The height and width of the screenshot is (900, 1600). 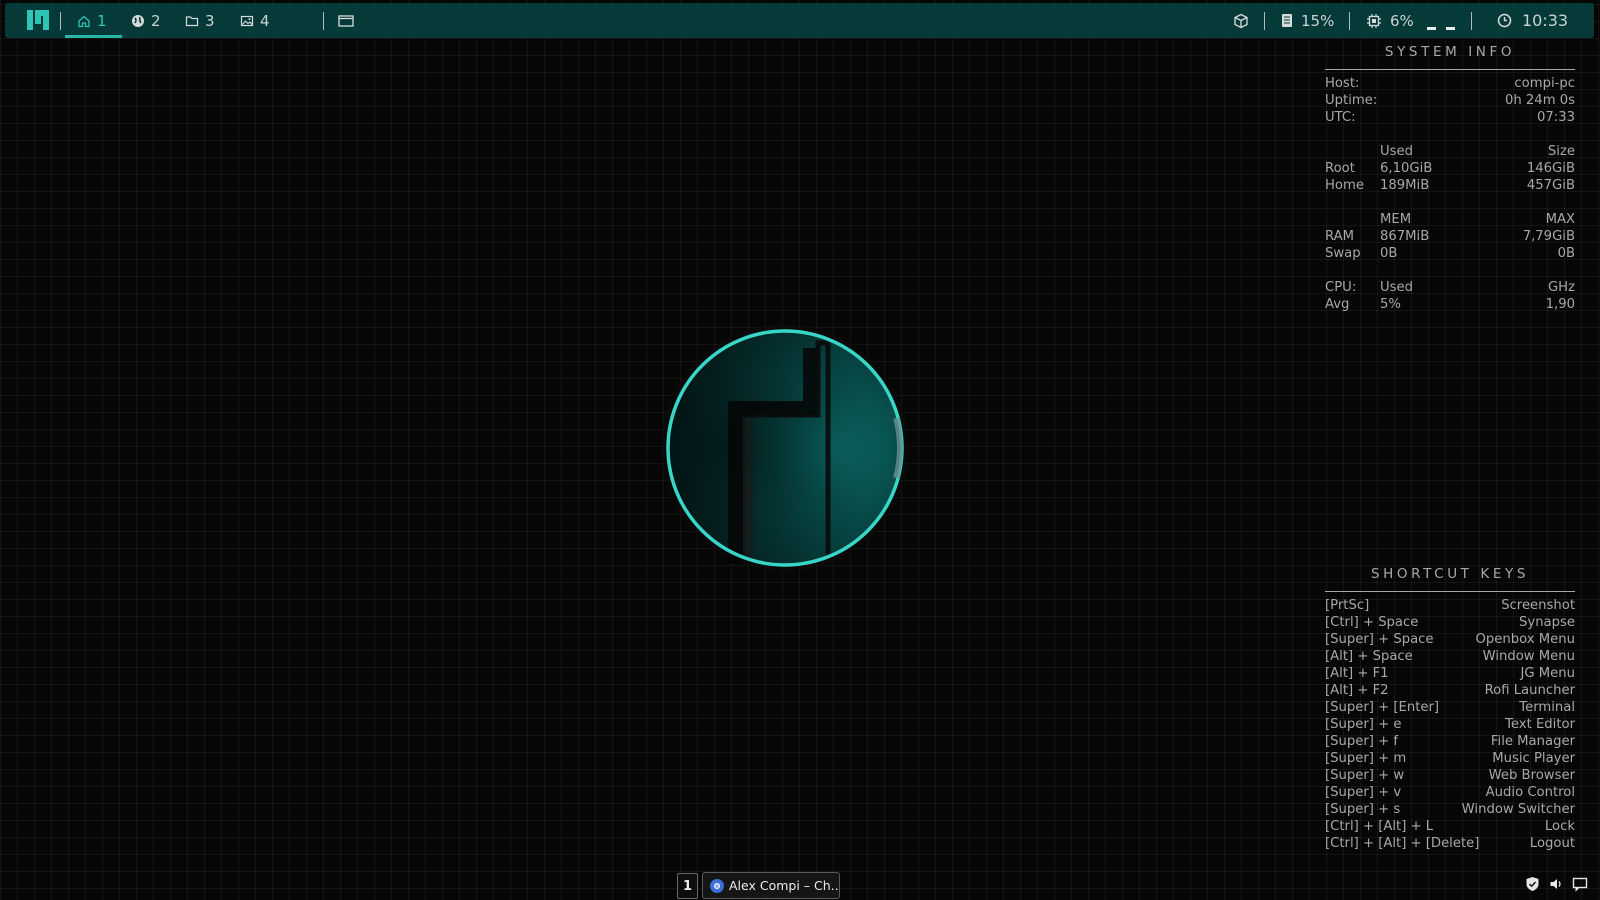 I want to click on shortcut-action: Lock, so click(x=1559, y=826).